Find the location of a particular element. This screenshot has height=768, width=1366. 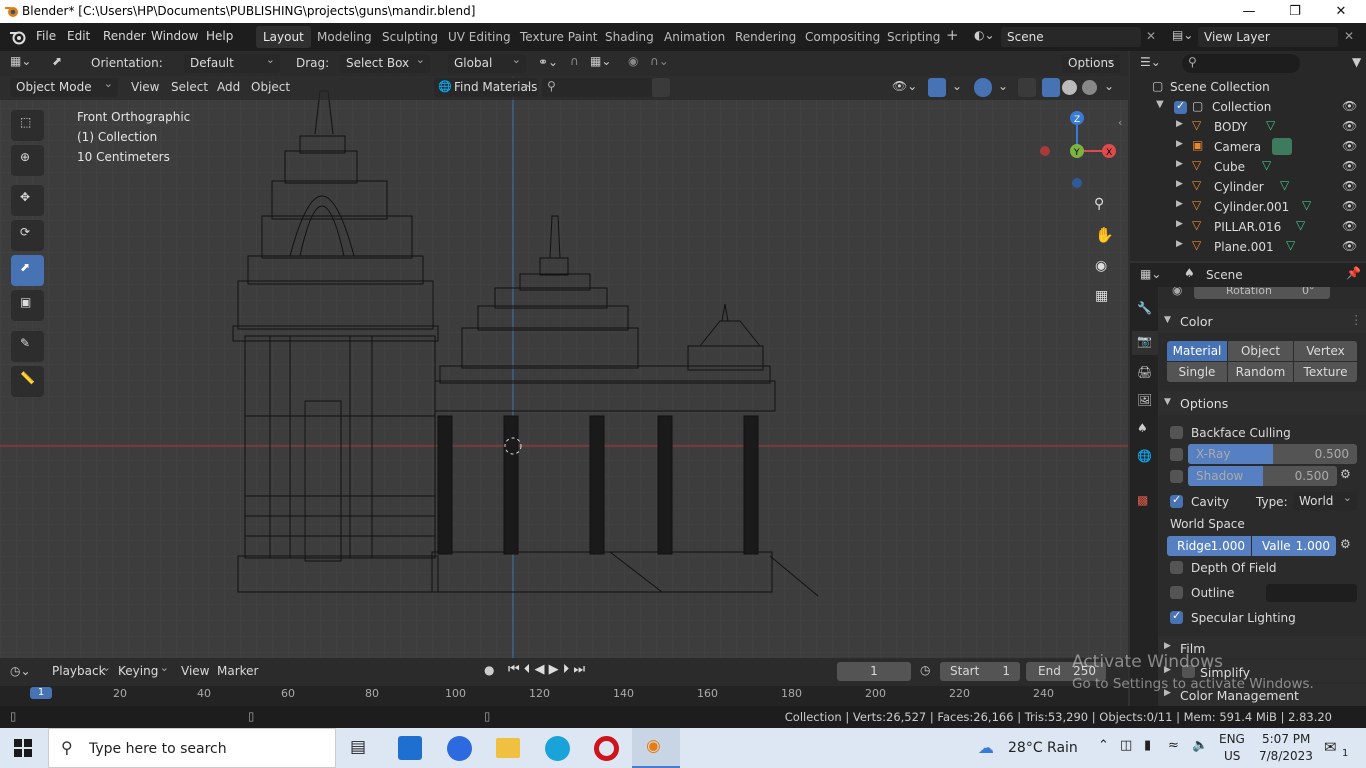

material-search-input: ⚲ is located at coordinates (597, 87).